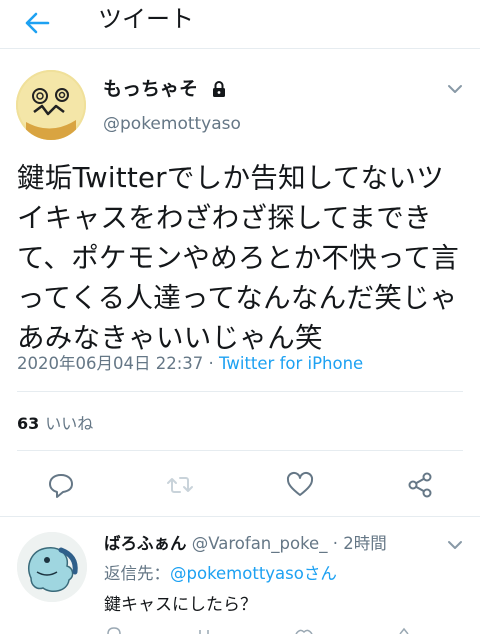  What do you see at coordinates (172, 124) in the screenshot?
I see `username: @pokemottyaso` at bounding box center [172, 124].